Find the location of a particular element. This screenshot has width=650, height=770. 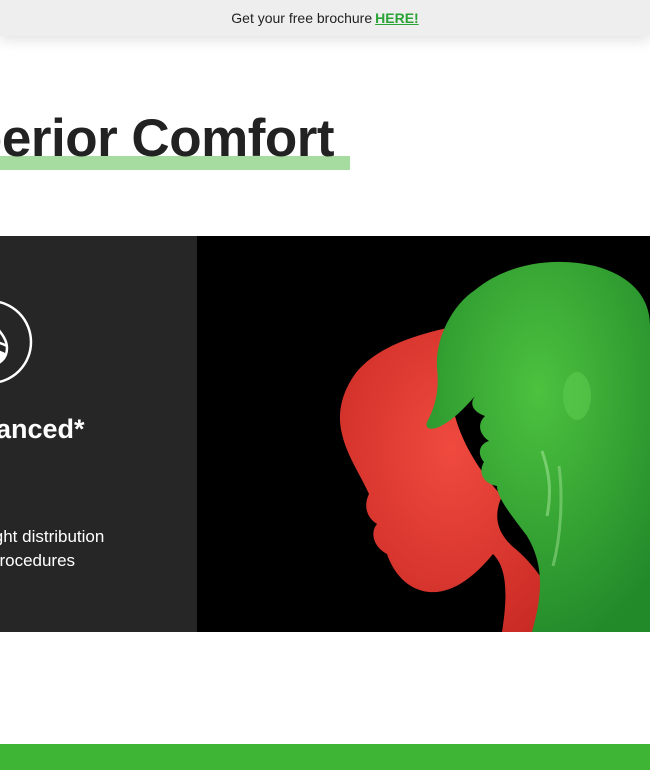

feature-desc-line-2: procedures is located at coordinates (38, 560).